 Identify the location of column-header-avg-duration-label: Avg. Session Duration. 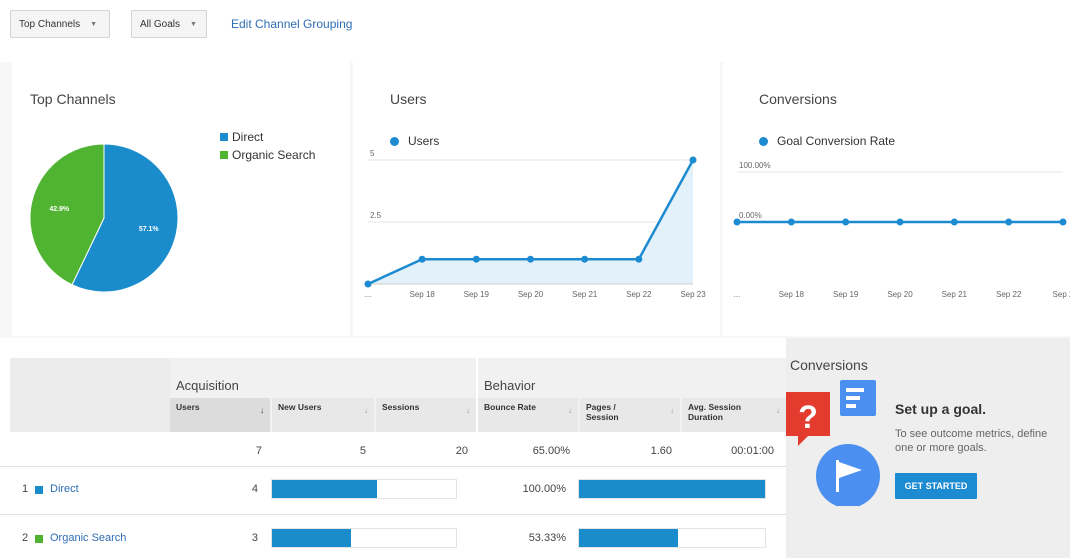
(715, 412).